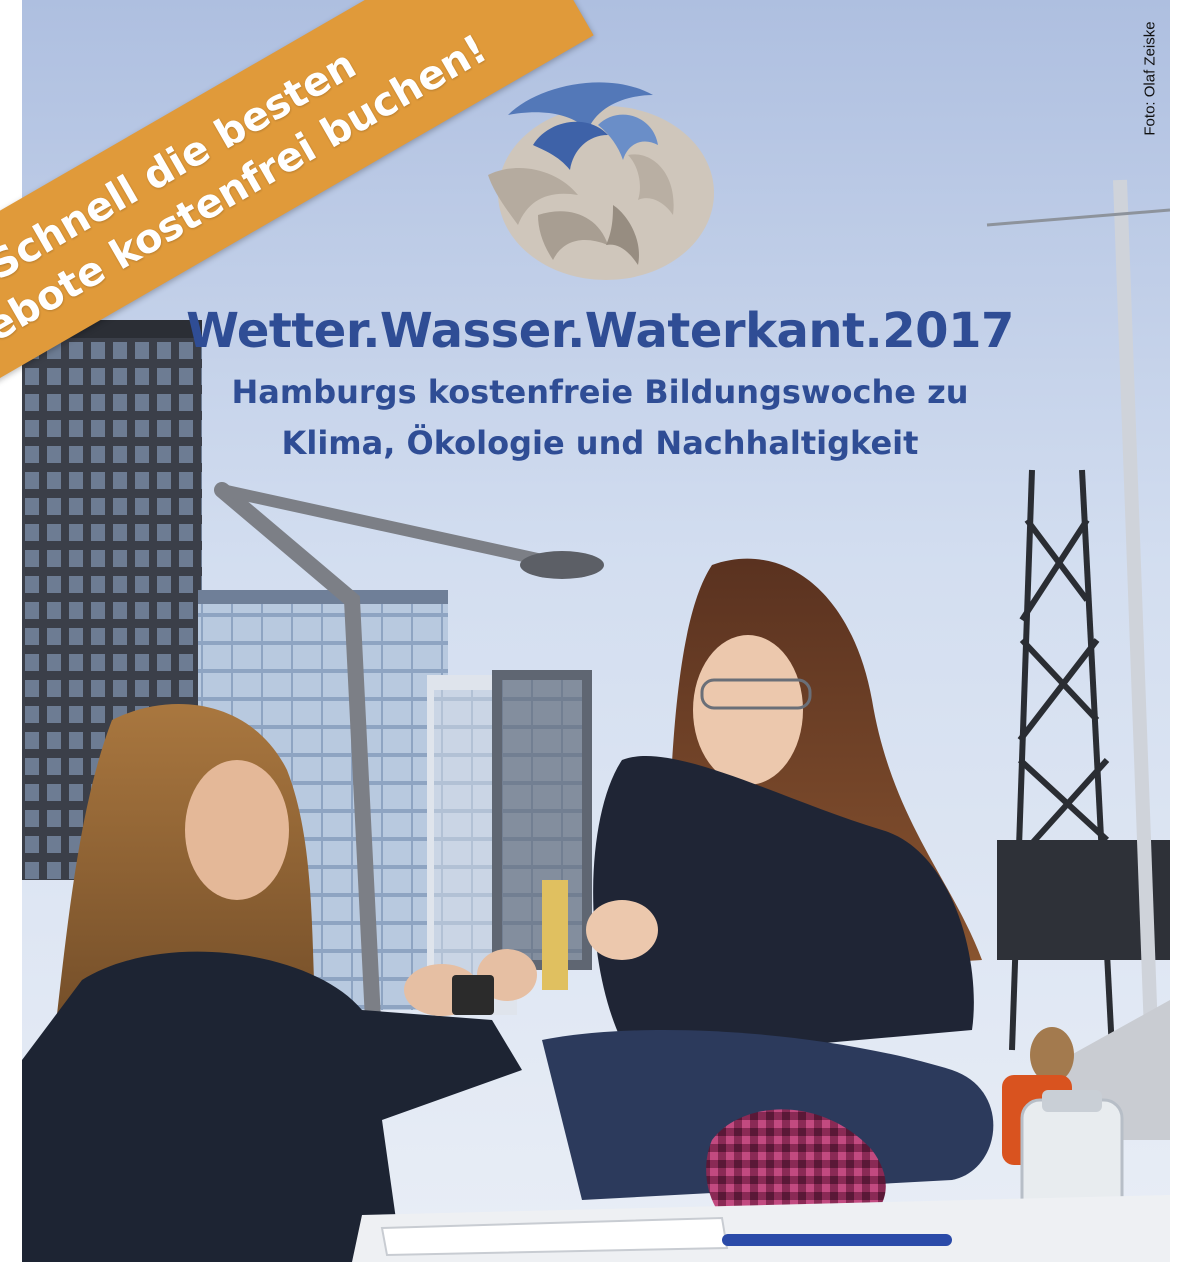 Image resolution: width=1200 pixels, height=1262 pixels. What do you see at coordinates (600, 443) in the screenshot?
I see `subtitle-line-2: Klima, Ökologie und Nachhaltigkeit` at bounding box center [600, 443].